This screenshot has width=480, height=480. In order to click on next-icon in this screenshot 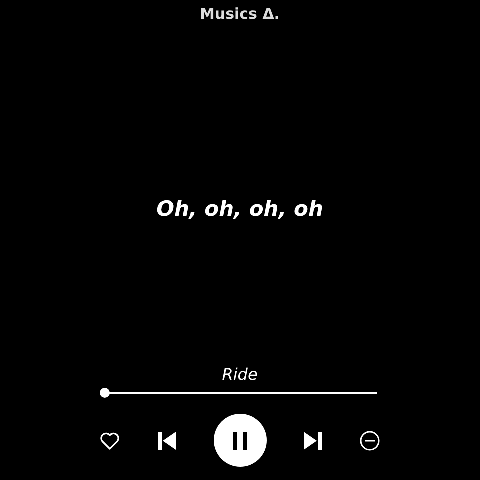, I will do `click(313, 441)`.